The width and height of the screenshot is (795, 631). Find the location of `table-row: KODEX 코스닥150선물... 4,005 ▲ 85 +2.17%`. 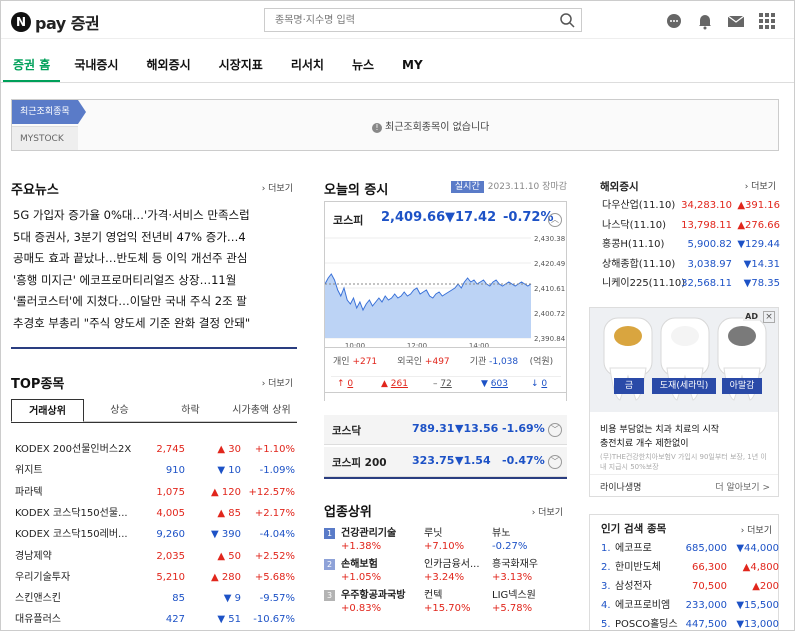

table-row: KODEX 코스닥150선물... 4,005 ▲ 85 +2.17% is located at coordinates (155, 513).